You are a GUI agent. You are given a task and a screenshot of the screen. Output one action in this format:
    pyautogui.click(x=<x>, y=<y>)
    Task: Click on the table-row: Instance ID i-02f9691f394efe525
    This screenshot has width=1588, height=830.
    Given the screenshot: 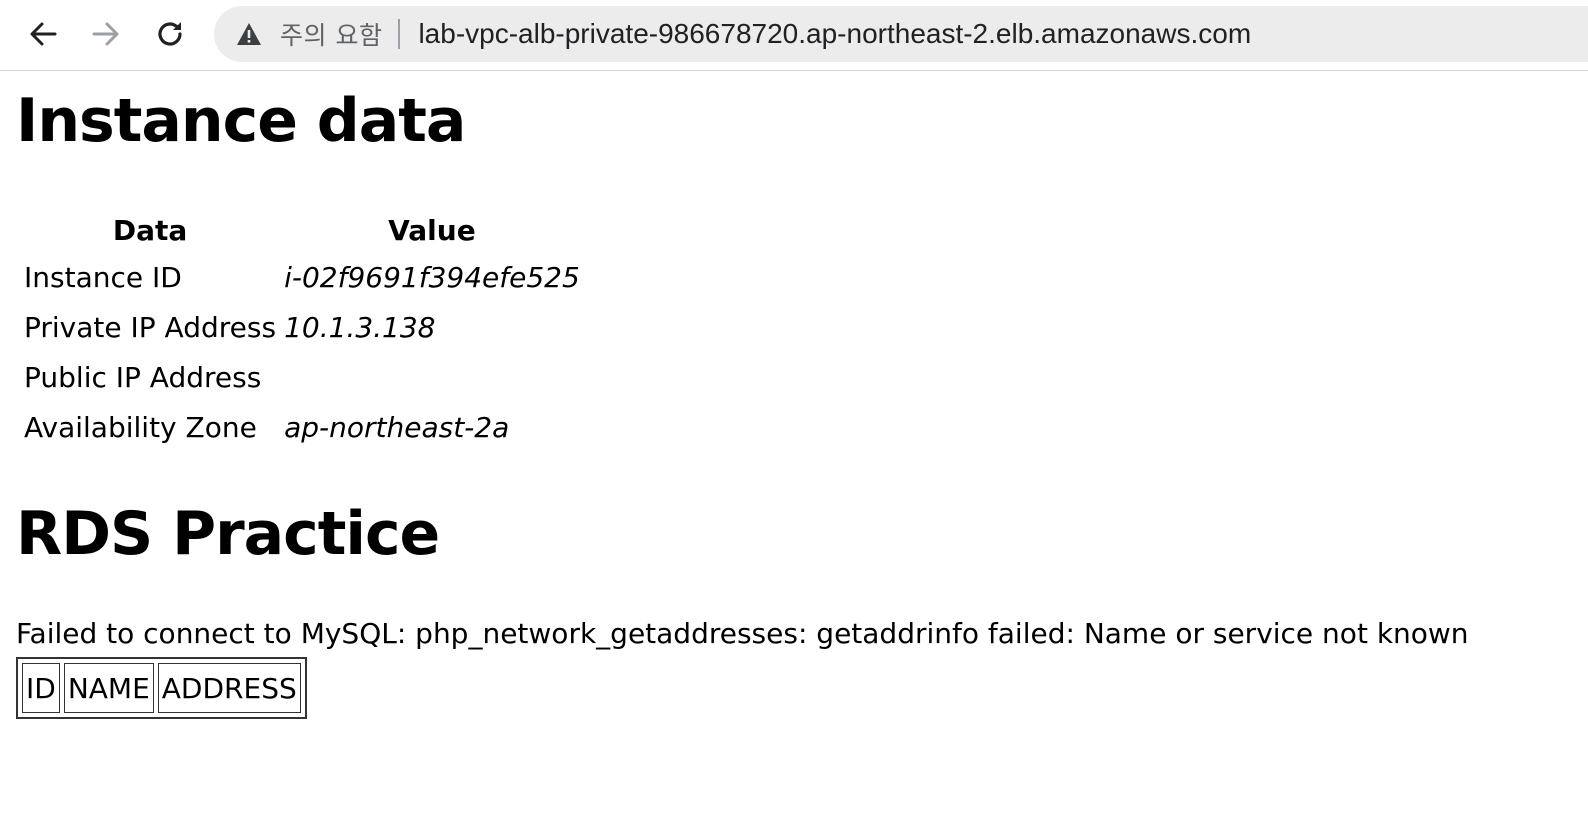 What is the action you would take?
    pyautogui.click(x=302, y=277)
    